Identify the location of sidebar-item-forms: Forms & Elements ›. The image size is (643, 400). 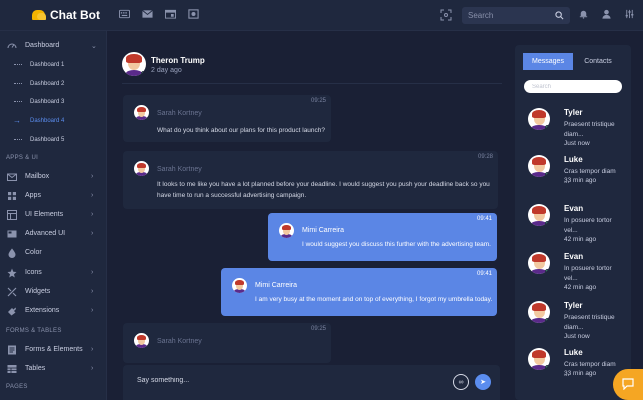
(53, 349).